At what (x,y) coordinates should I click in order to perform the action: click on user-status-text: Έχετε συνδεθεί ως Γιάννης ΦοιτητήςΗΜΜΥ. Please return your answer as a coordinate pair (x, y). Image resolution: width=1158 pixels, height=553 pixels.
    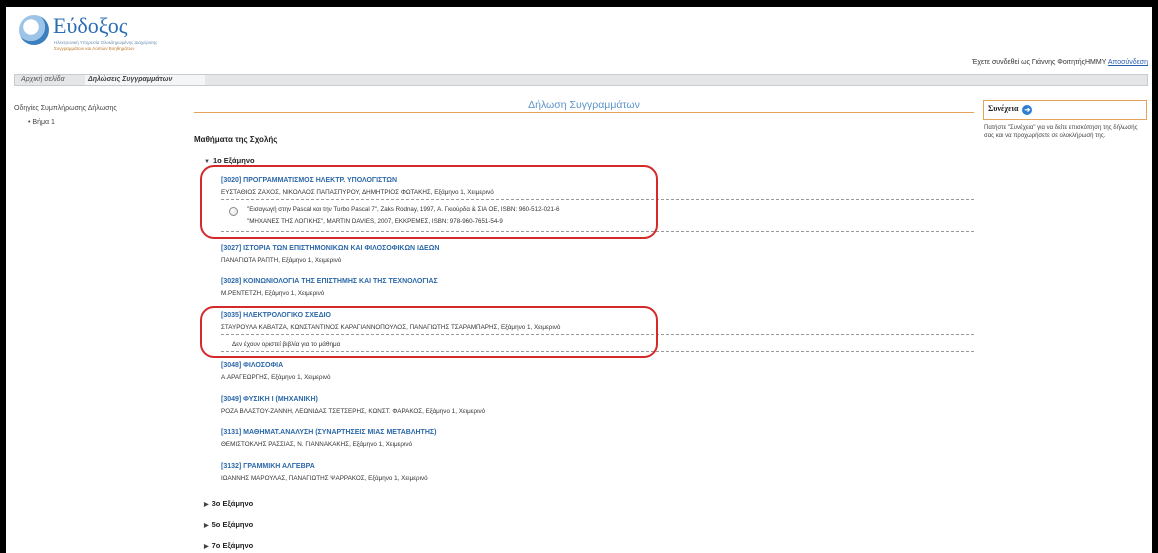
    Looking at the image, I should click on (1039, 62).